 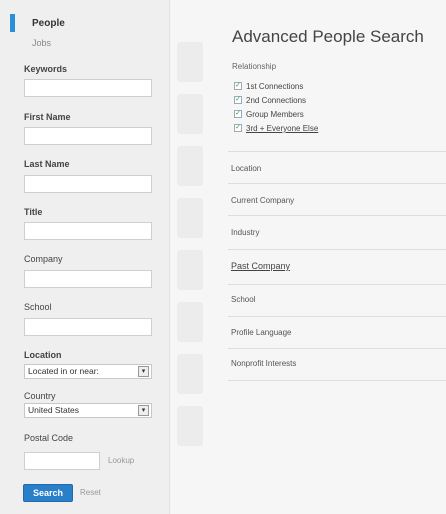 What do you see at coordinates (121, 460) in the screenshot?
I see `lookup-link: Lookup` at bounding box center [121, 460].